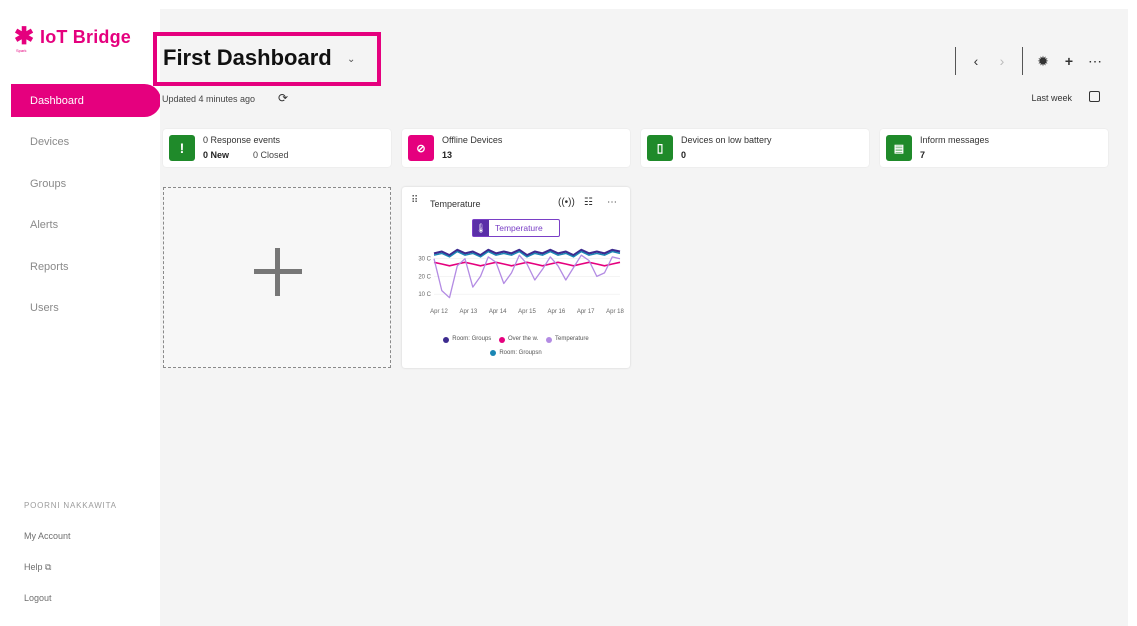 The height and width of the screenshot is (626, 1137). I want to click on stat-card-low-battery: ▯ Devices on low battery 0, so click(755, 148).